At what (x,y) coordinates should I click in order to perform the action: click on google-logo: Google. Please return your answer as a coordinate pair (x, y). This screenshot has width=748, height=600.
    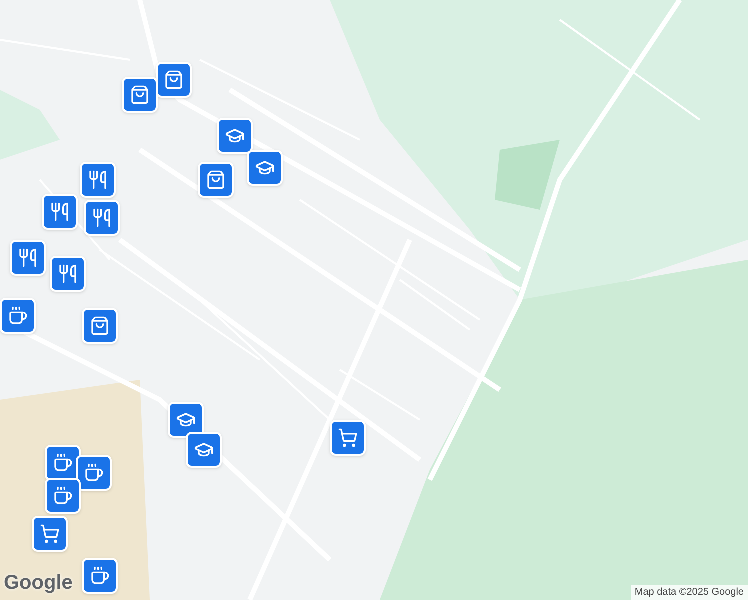
    Looking at the image, I should click on (38, 583).